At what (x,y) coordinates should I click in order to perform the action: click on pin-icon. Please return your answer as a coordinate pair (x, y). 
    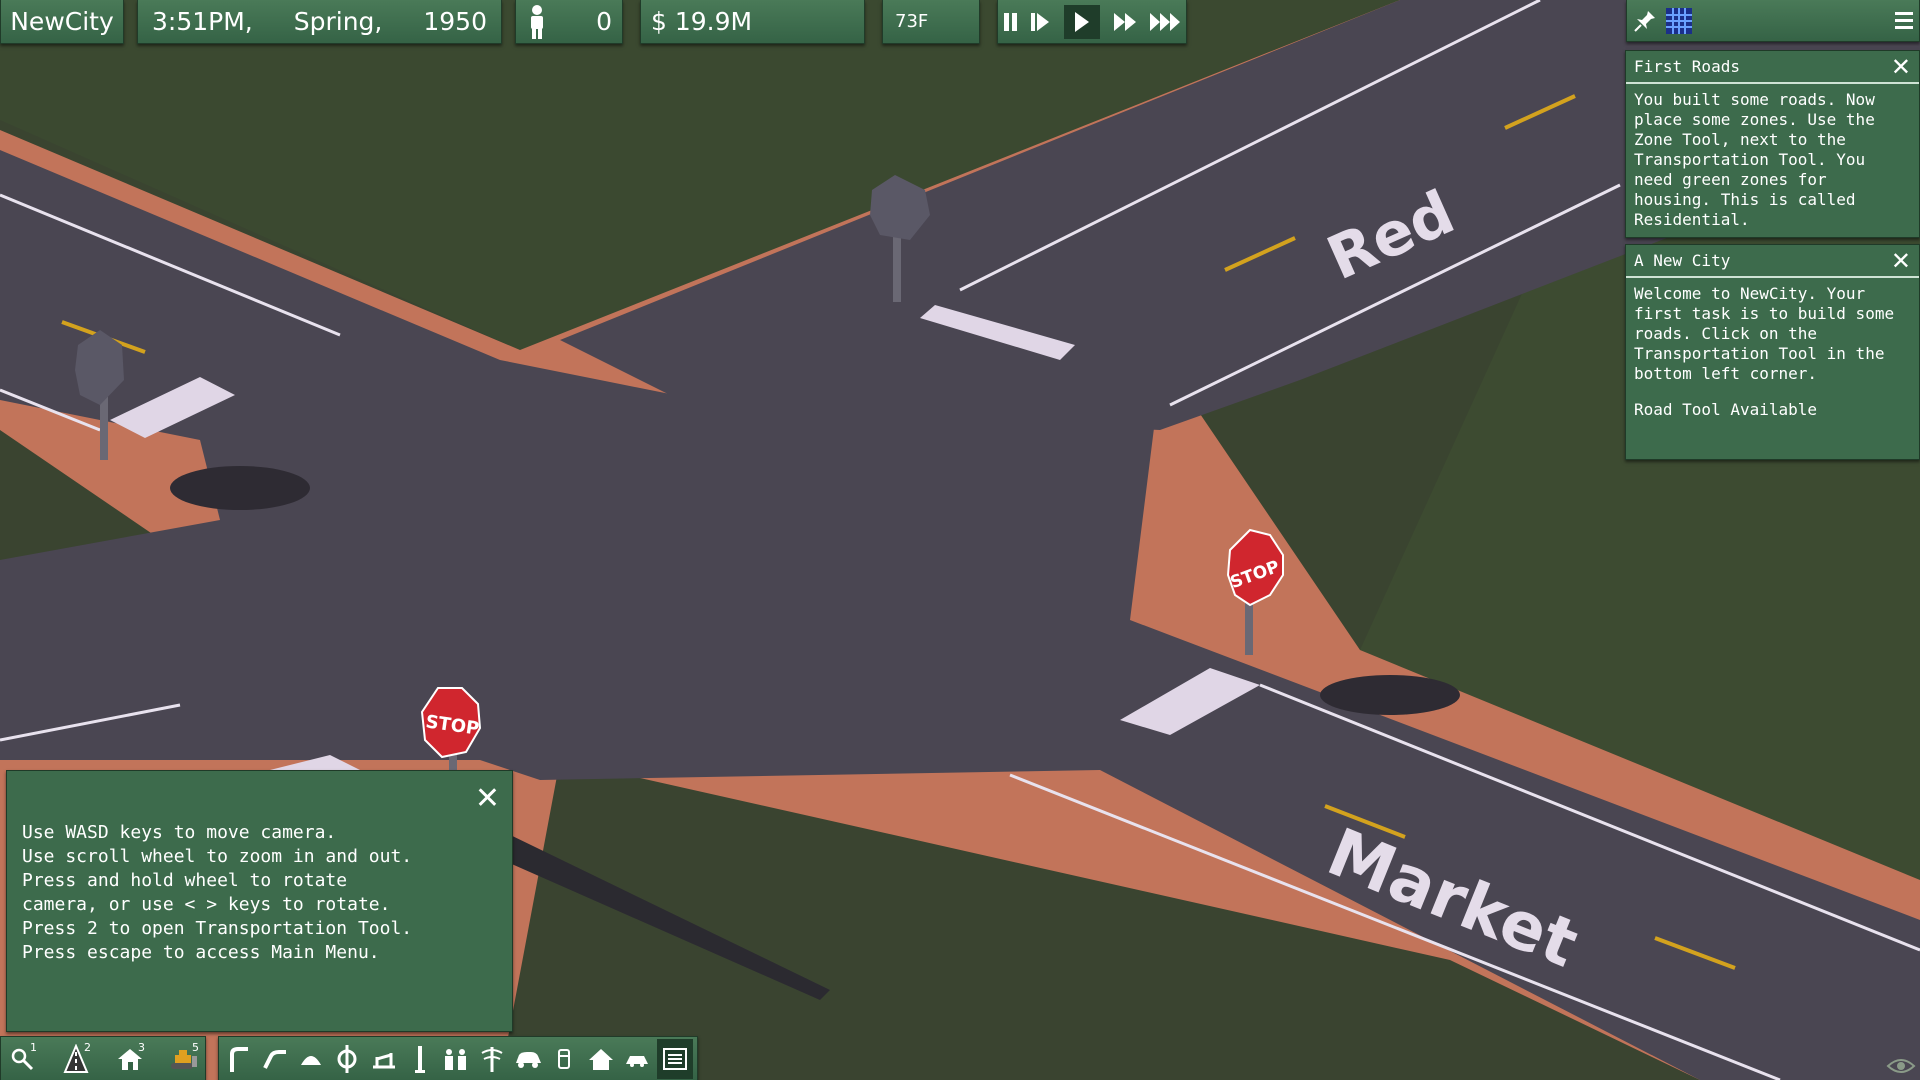
    Looking at the image, I should click on (1645, 21).